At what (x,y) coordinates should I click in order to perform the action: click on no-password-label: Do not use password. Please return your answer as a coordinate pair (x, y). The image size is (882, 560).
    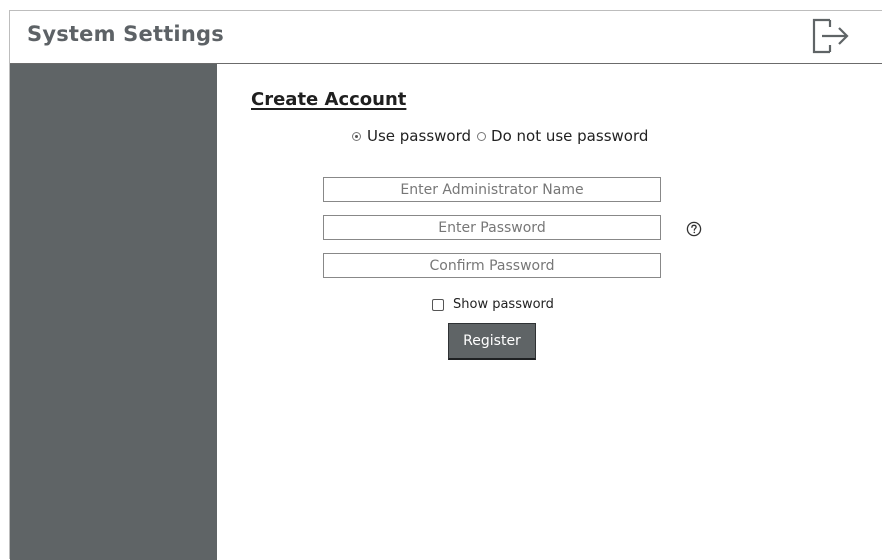
    Looking at the image, I should click on (570, 136).